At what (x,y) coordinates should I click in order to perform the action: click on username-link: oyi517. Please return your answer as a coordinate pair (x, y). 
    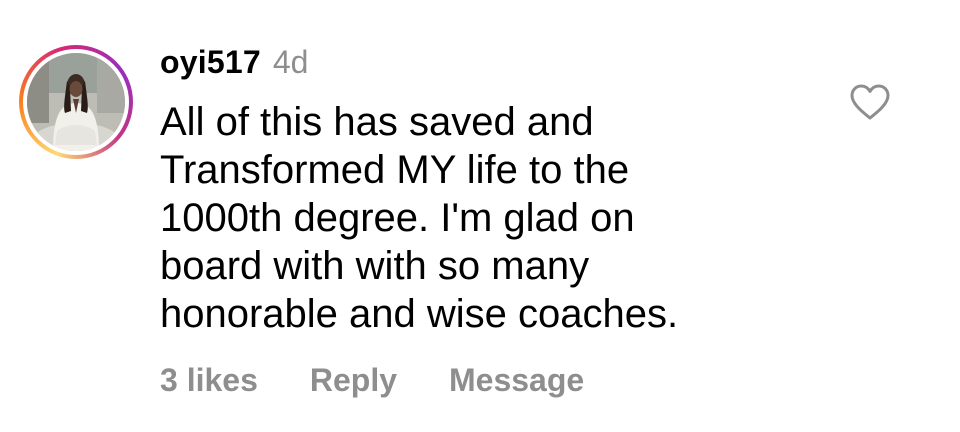
    Looking at the image, I should click on (210, 62).